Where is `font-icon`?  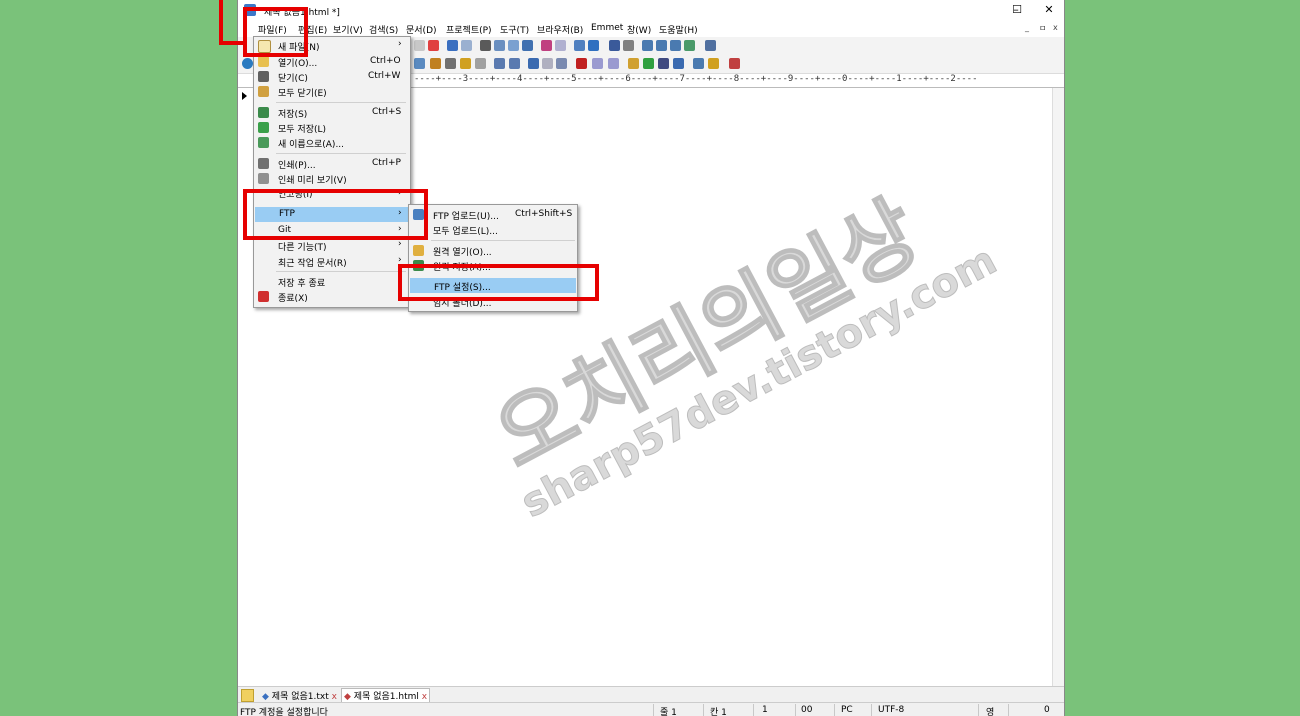
font-icon is located at coordinates (546, 45).